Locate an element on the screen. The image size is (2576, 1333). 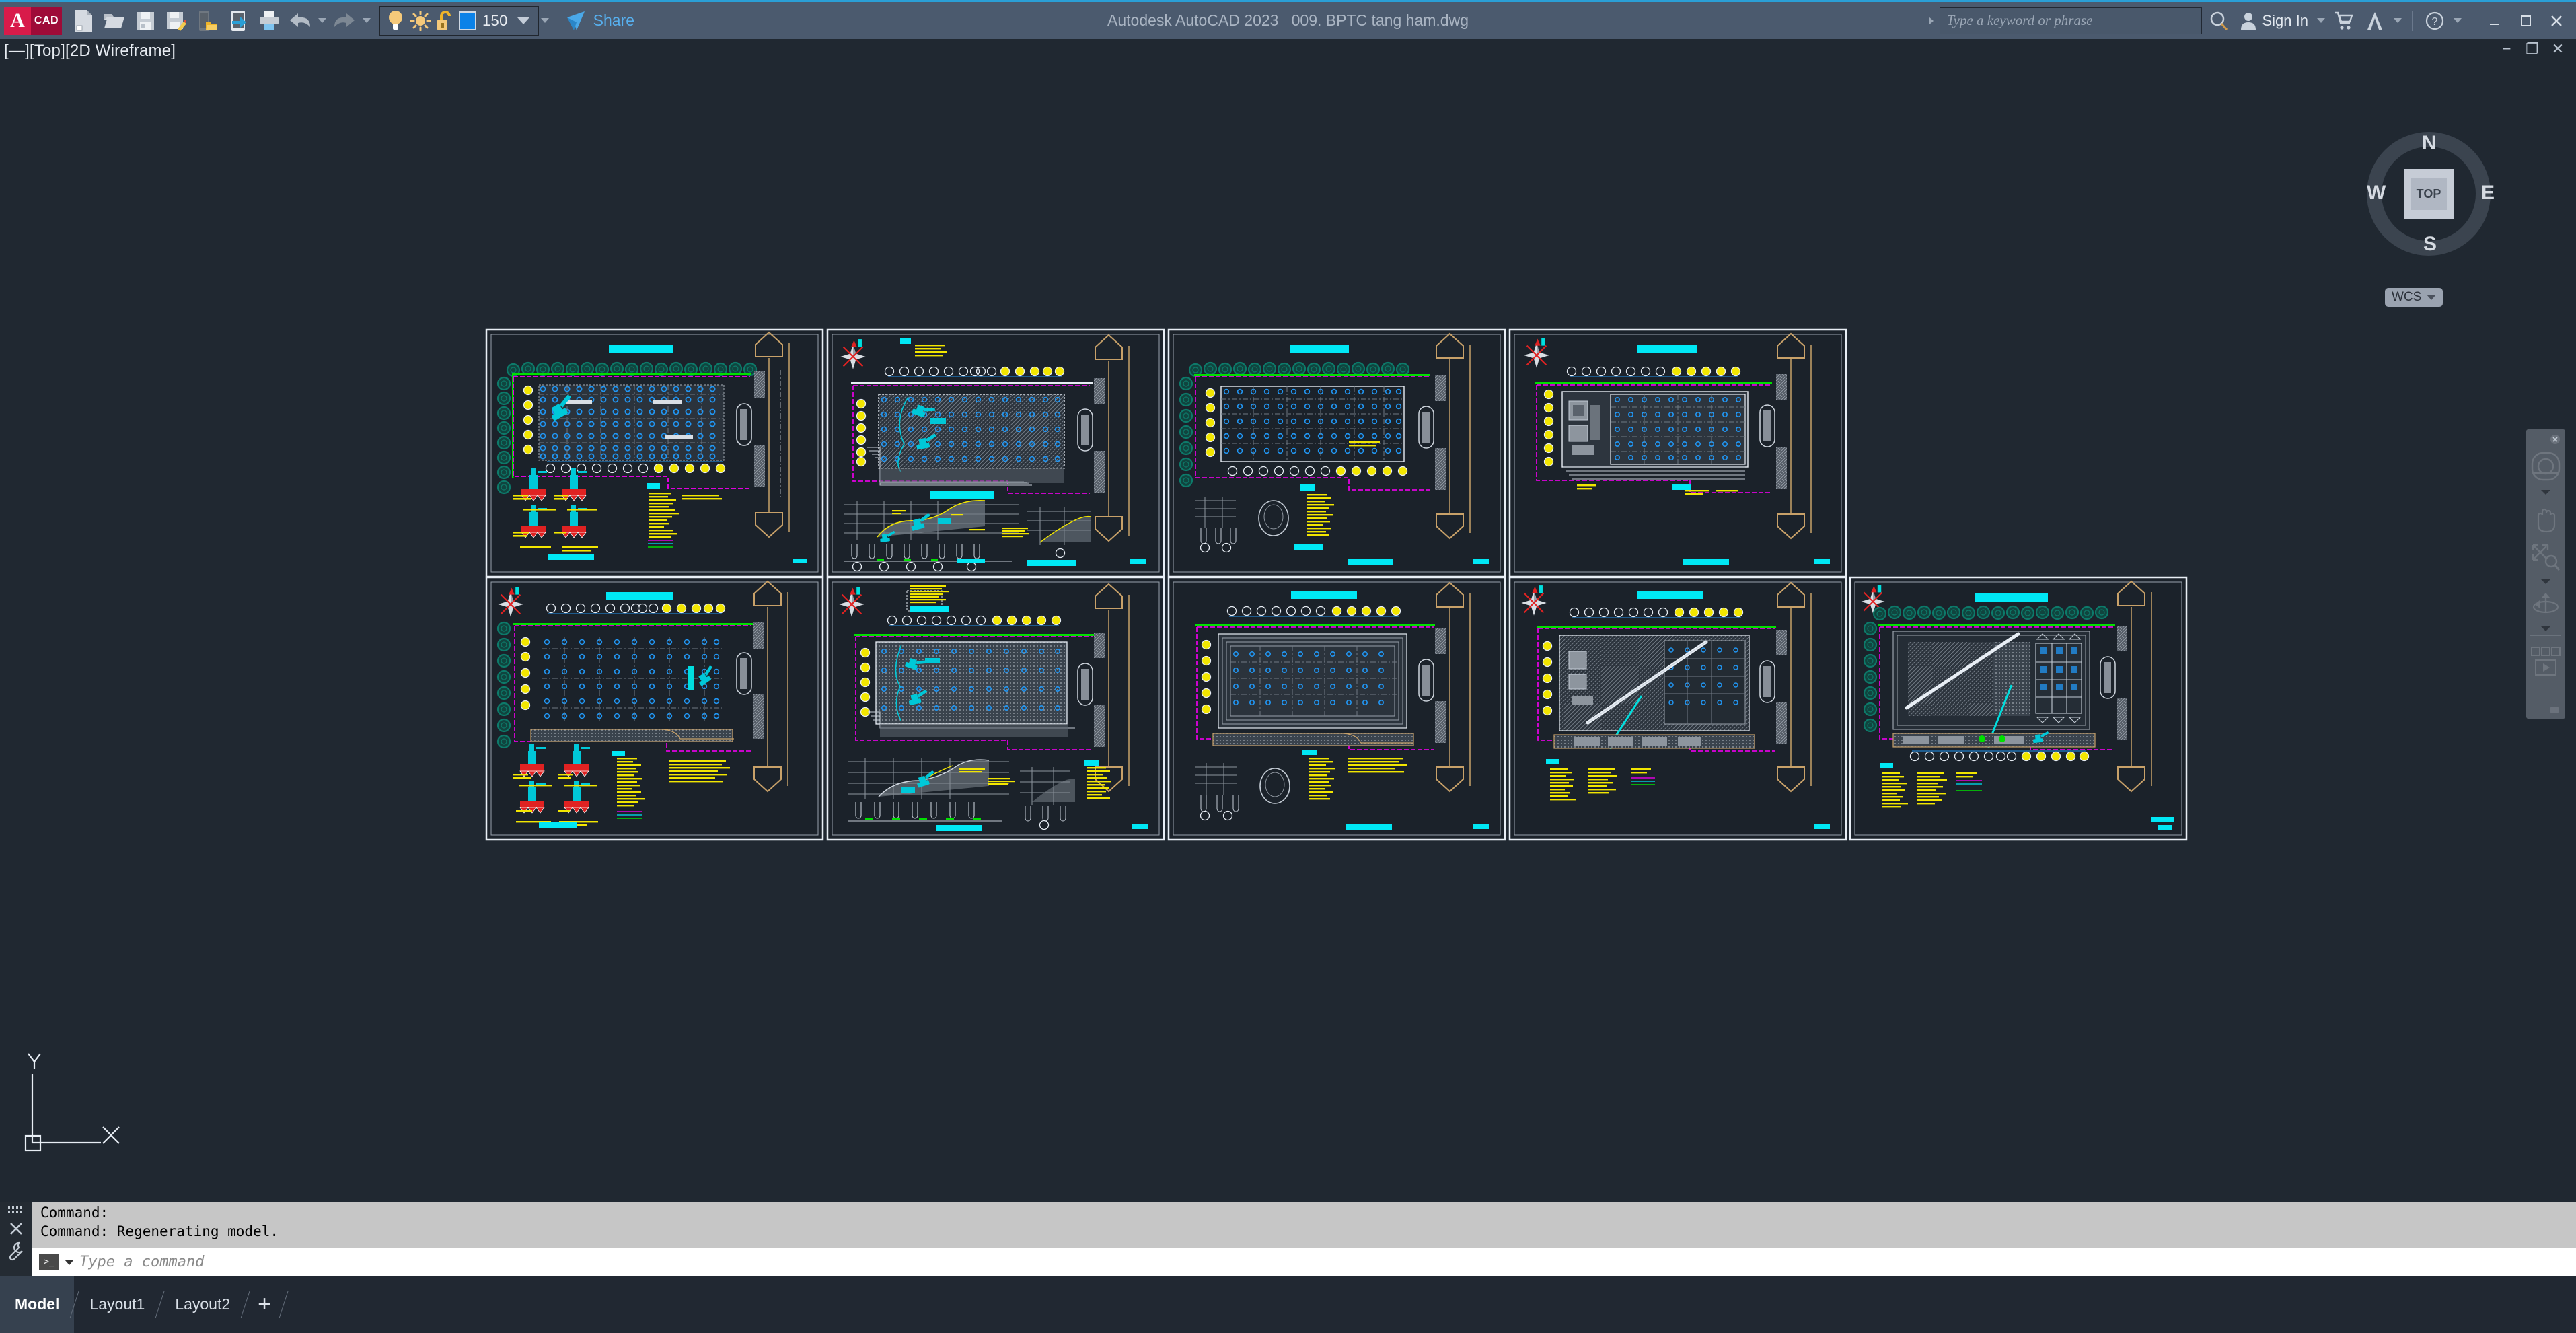
floppy-save-icon is located at coordinates (145, 20).